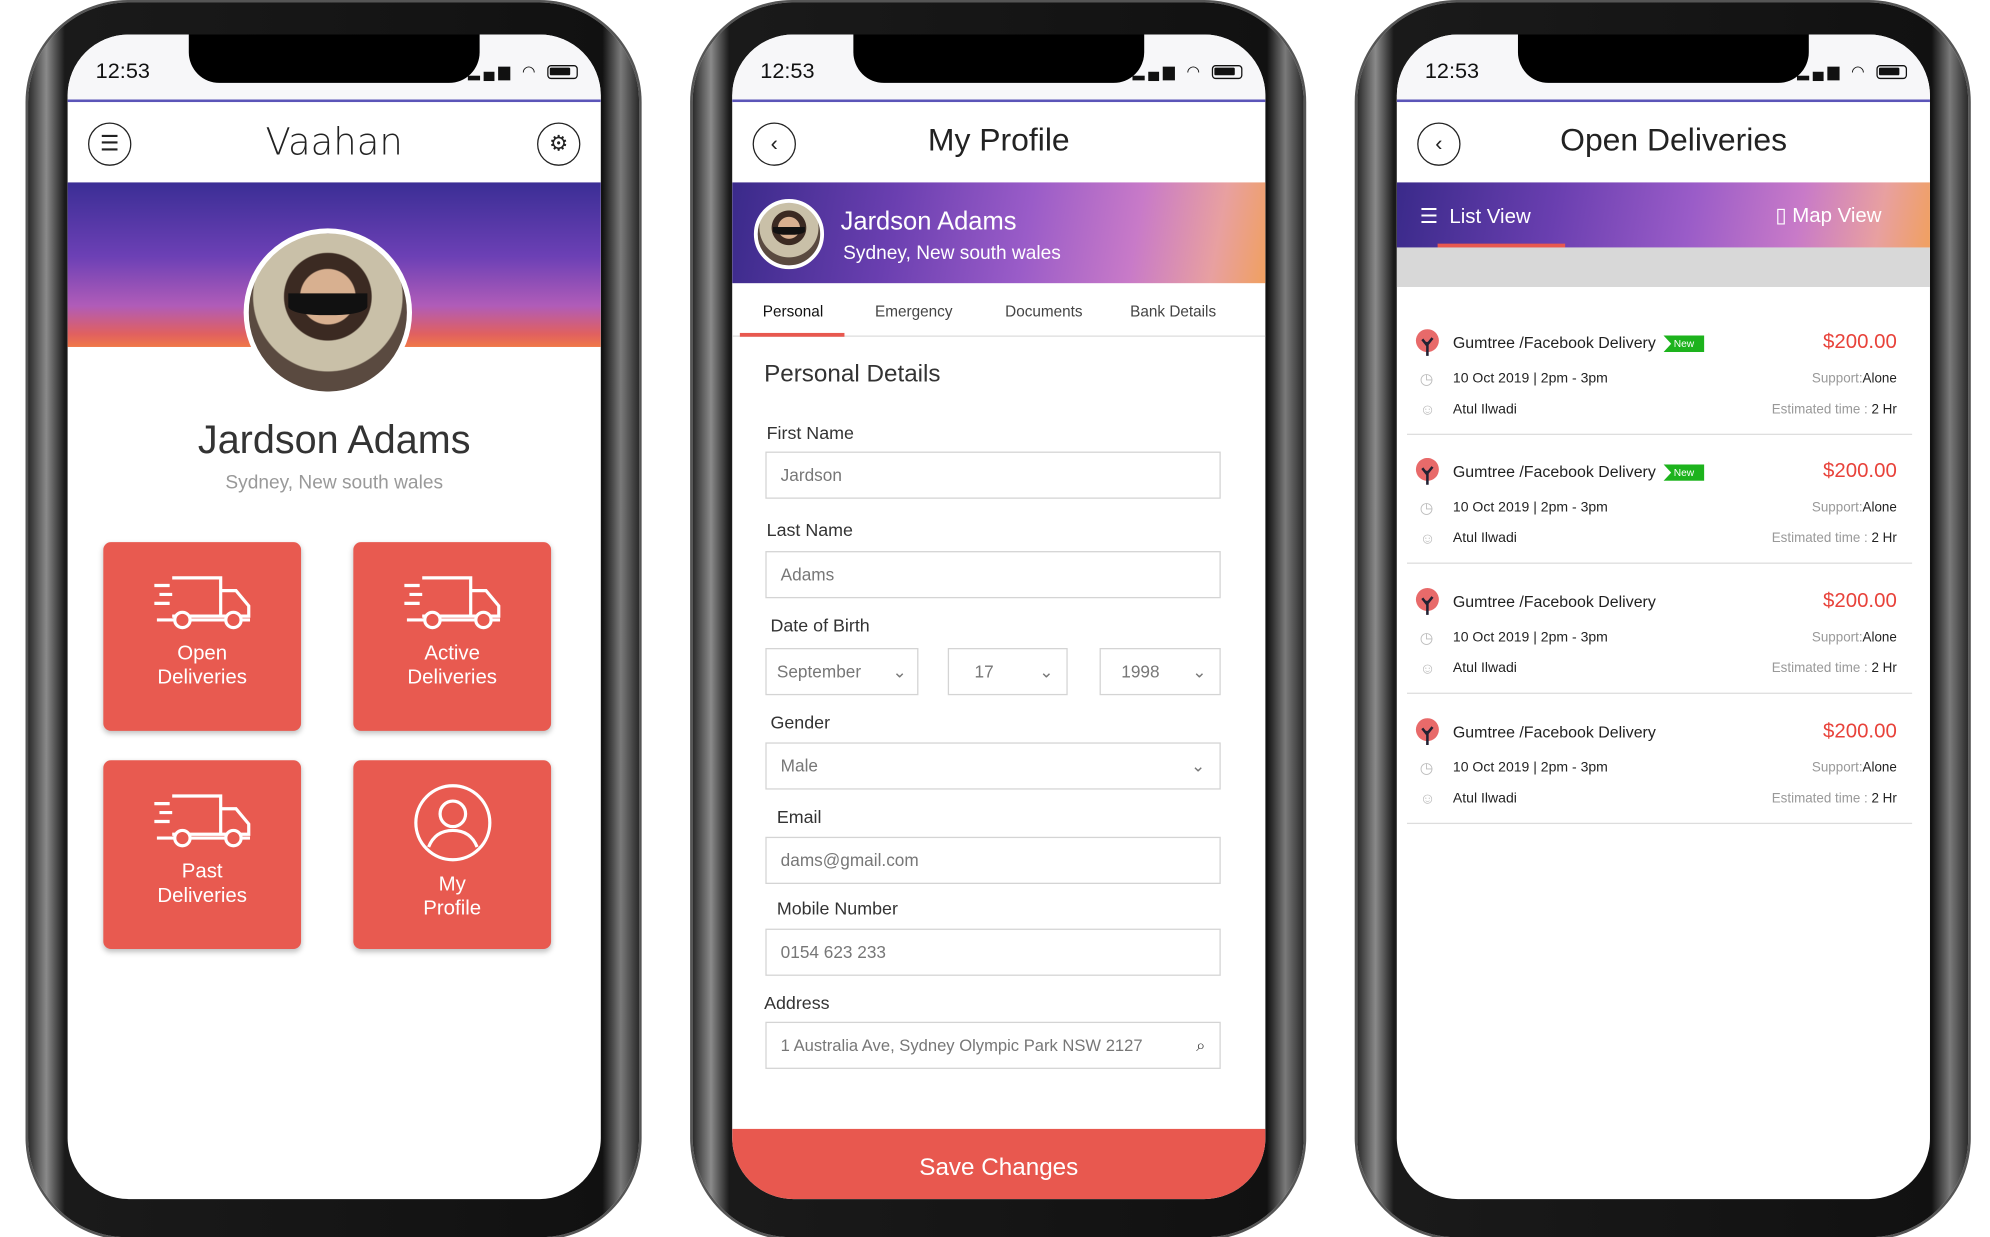  I want to click on view-toggle-bar: ☰ List View ▯ Map View, so click(1663, 215).